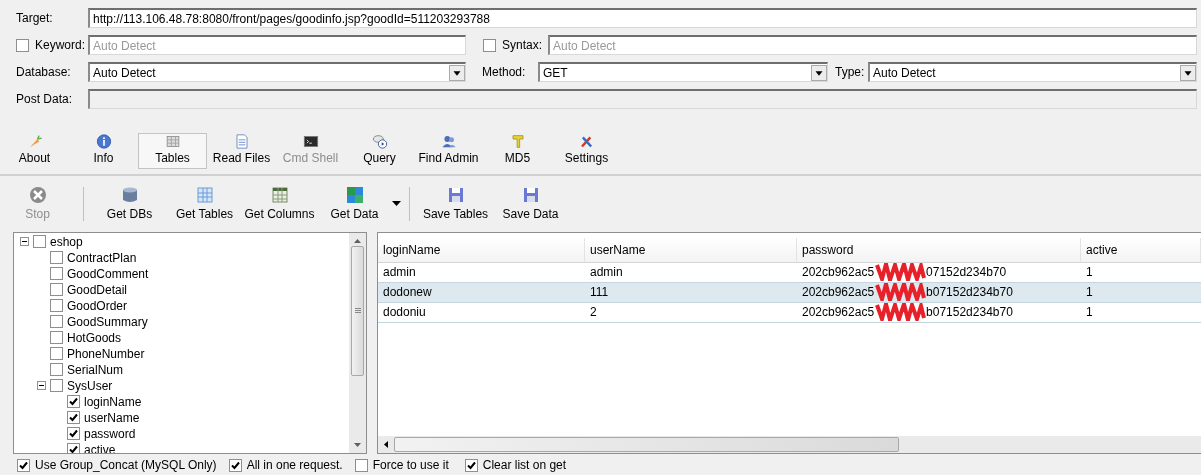 The width and height of the screenshot is (1201, 475). Describe the element at coordinates (129, 195) in the screenshot. I see `database-icon` at that location.